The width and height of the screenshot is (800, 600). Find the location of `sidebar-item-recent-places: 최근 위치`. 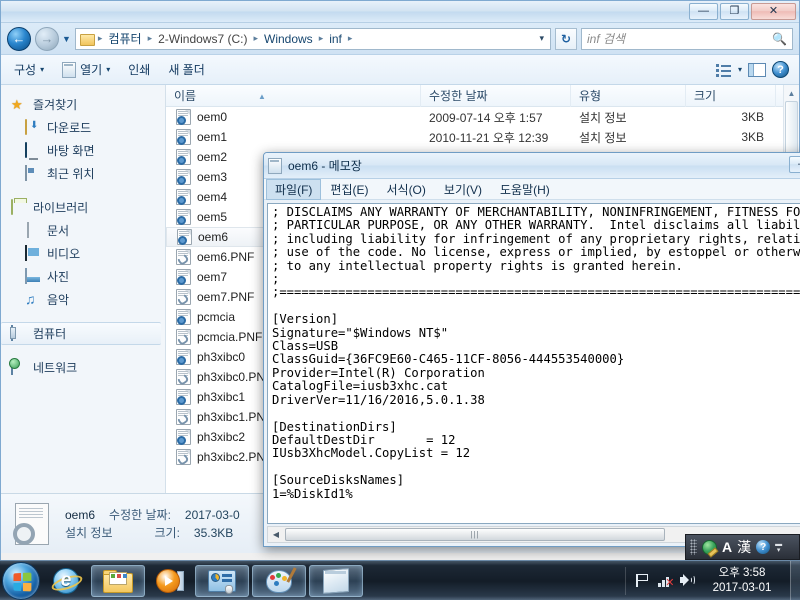

sidebar-item-recent-places: 최근 위치 is located at coordinates (83, 173).